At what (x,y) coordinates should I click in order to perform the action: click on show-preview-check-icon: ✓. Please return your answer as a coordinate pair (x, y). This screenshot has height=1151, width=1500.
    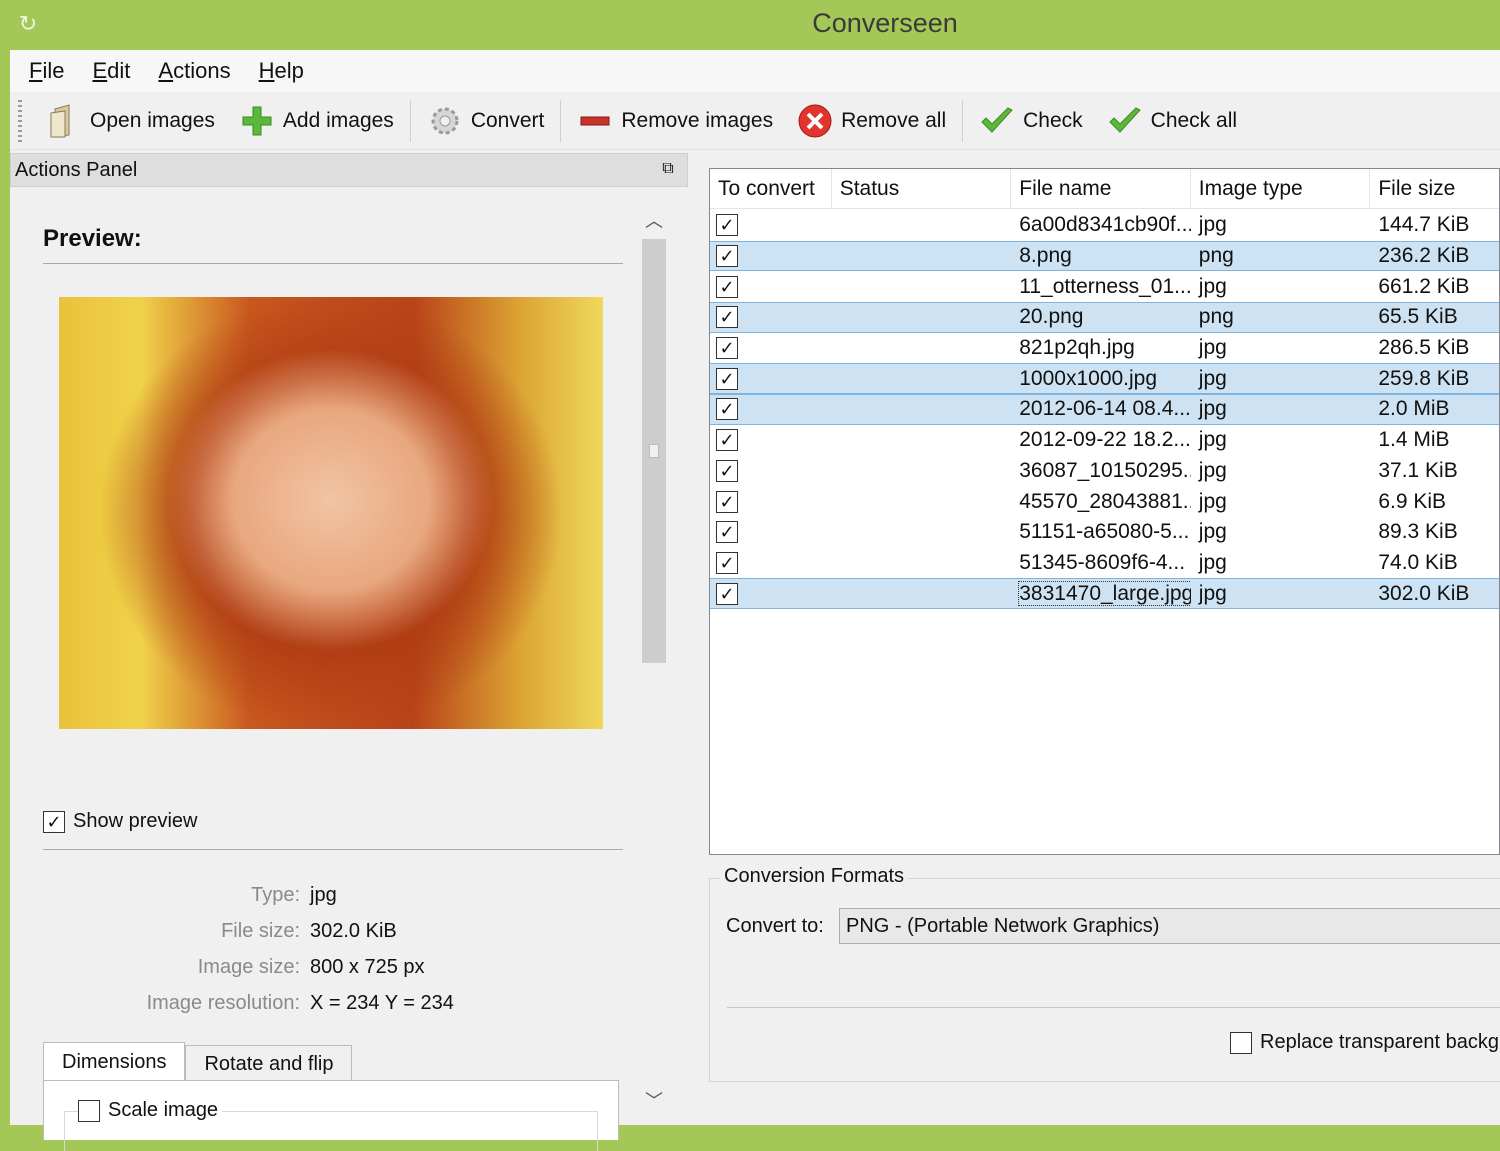
    Looking at the image, I should click on (54, 821).